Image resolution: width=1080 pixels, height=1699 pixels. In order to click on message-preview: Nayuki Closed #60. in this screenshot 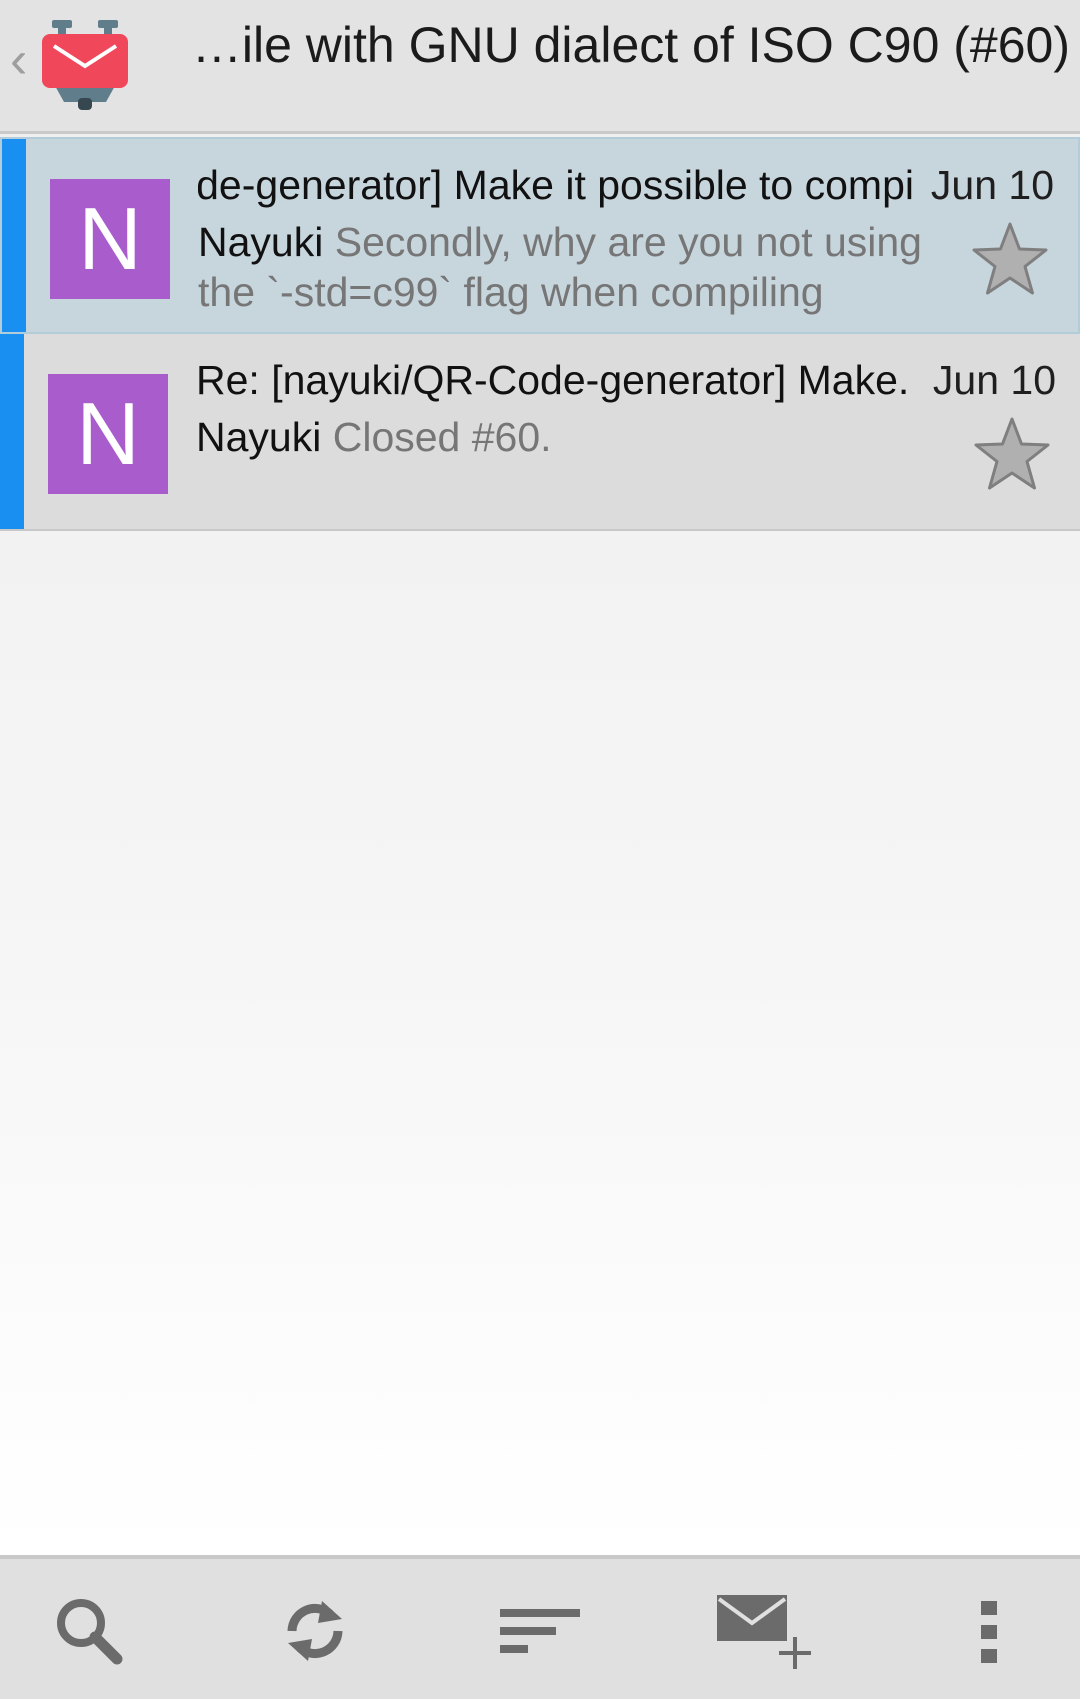, I will do `click(566, 437)`.